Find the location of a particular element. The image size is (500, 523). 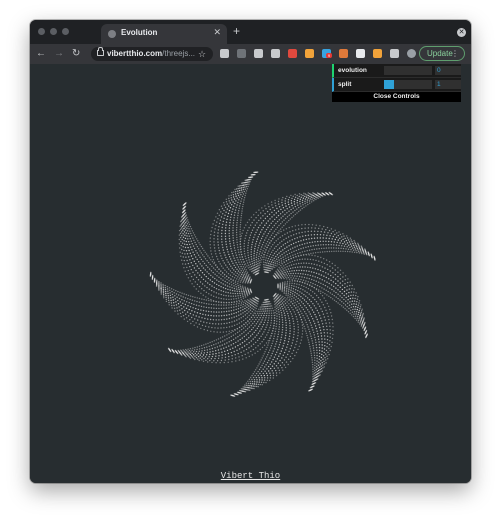

update-button: Update ⋮ is located at coordinates (442, 53).